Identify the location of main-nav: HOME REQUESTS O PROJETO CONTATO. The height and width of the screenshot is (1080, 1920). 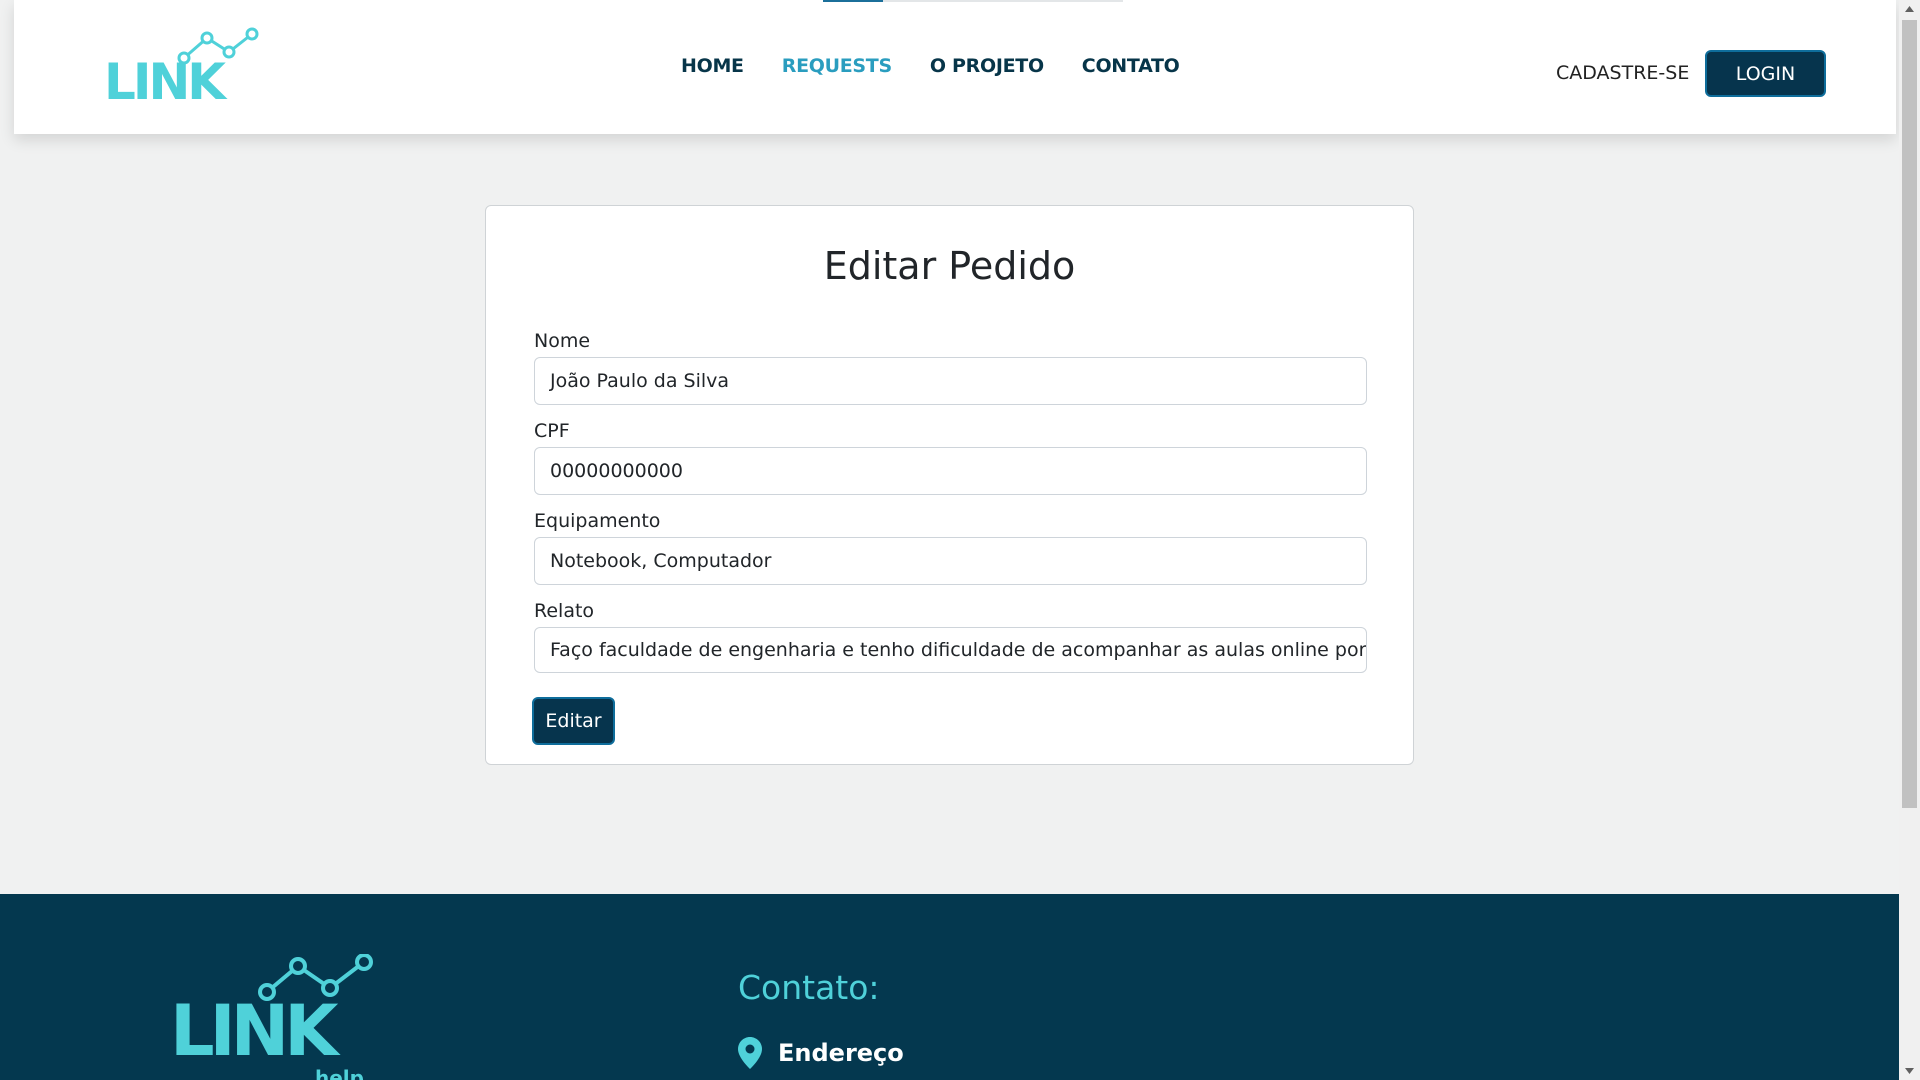
(949, 66).